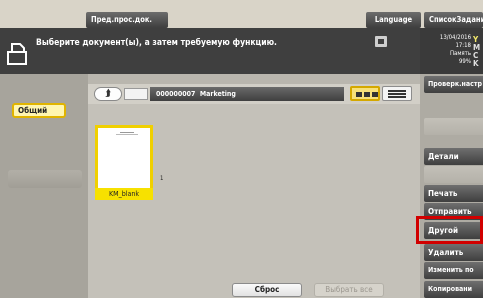 The image size is (483, 298). I want to click on box-name: Marketing, so click(217, 94).